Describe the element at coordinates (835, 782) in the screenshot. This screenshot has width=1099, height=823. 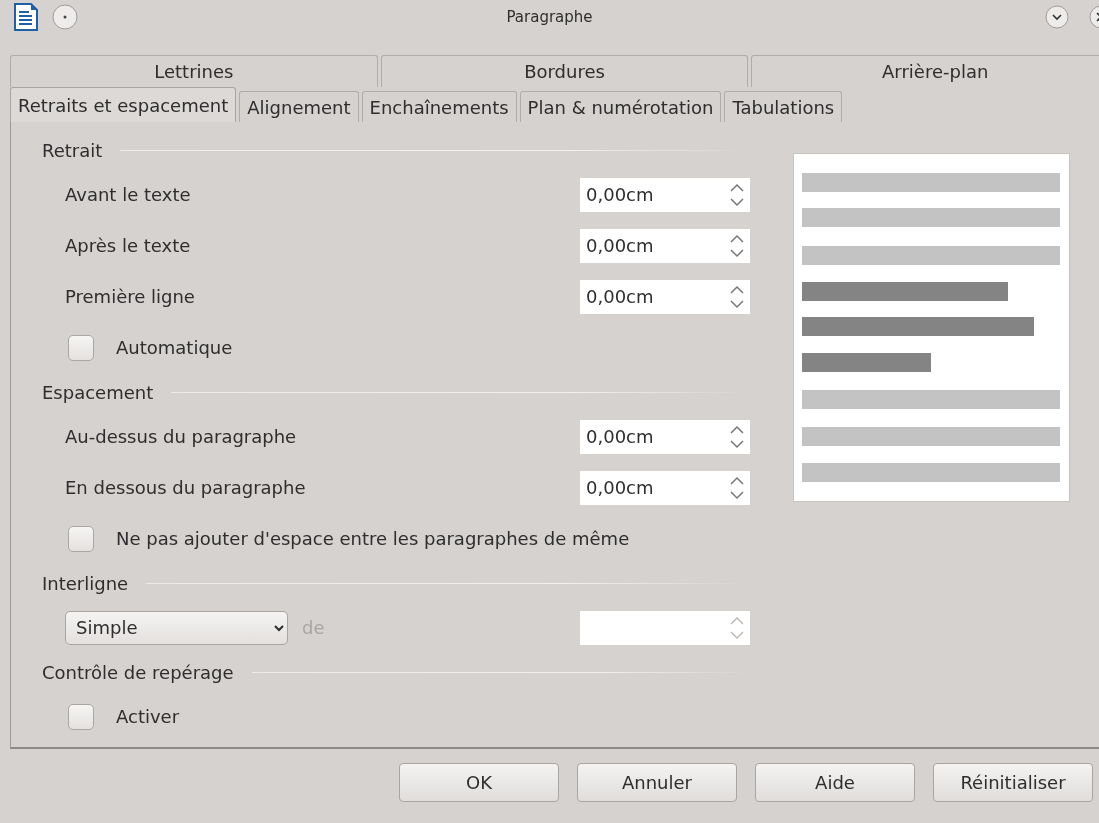
I see `dialog-button: Aide` at that location.